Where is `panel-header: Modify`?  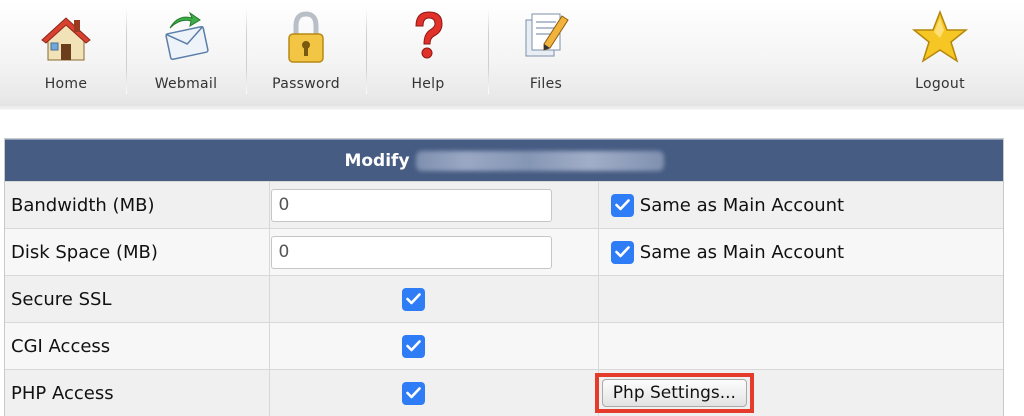
panel-header: Modify is located at coordinates (504, 160).